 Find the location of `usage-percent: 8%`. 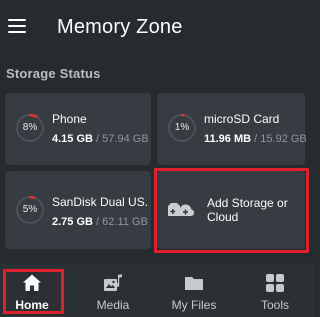

usage-percent: 8% is located at coordinates (30, 127).